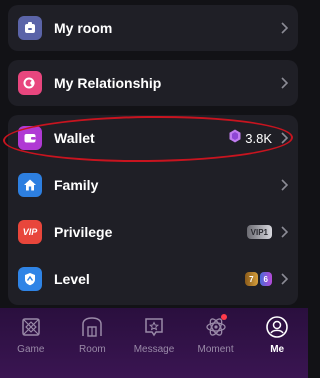 This screenshot has height=378, width=320. Describe the element at coordinates (216, 334) in the screenshot. I see `tab-moment: Moment` at that location.